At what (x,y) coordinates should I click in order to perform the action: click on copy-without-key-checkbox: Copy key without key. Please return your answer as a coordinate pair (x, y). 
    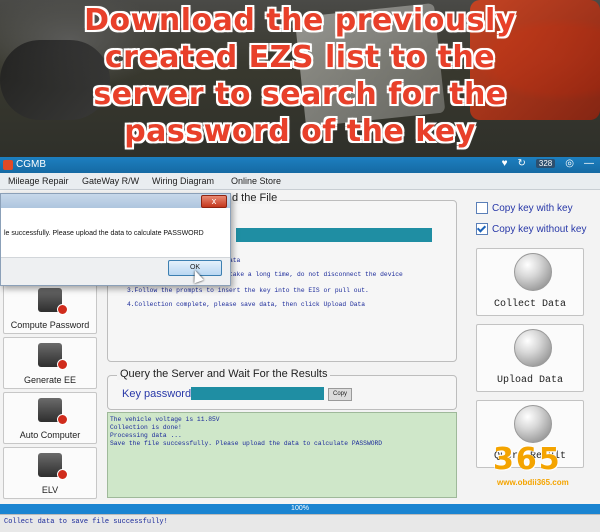
    Looking at the image, I should click on (531, 229).